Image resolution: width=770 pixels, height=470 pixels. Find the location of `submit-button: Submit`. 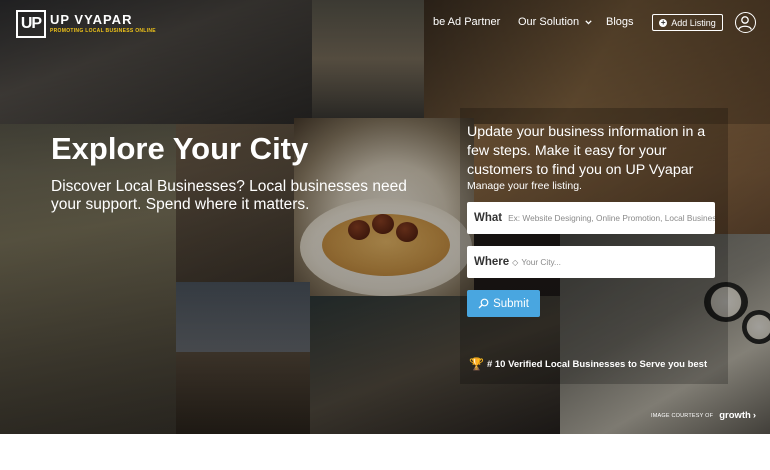

submit-button: Submit is located at coordinates (503, 303).